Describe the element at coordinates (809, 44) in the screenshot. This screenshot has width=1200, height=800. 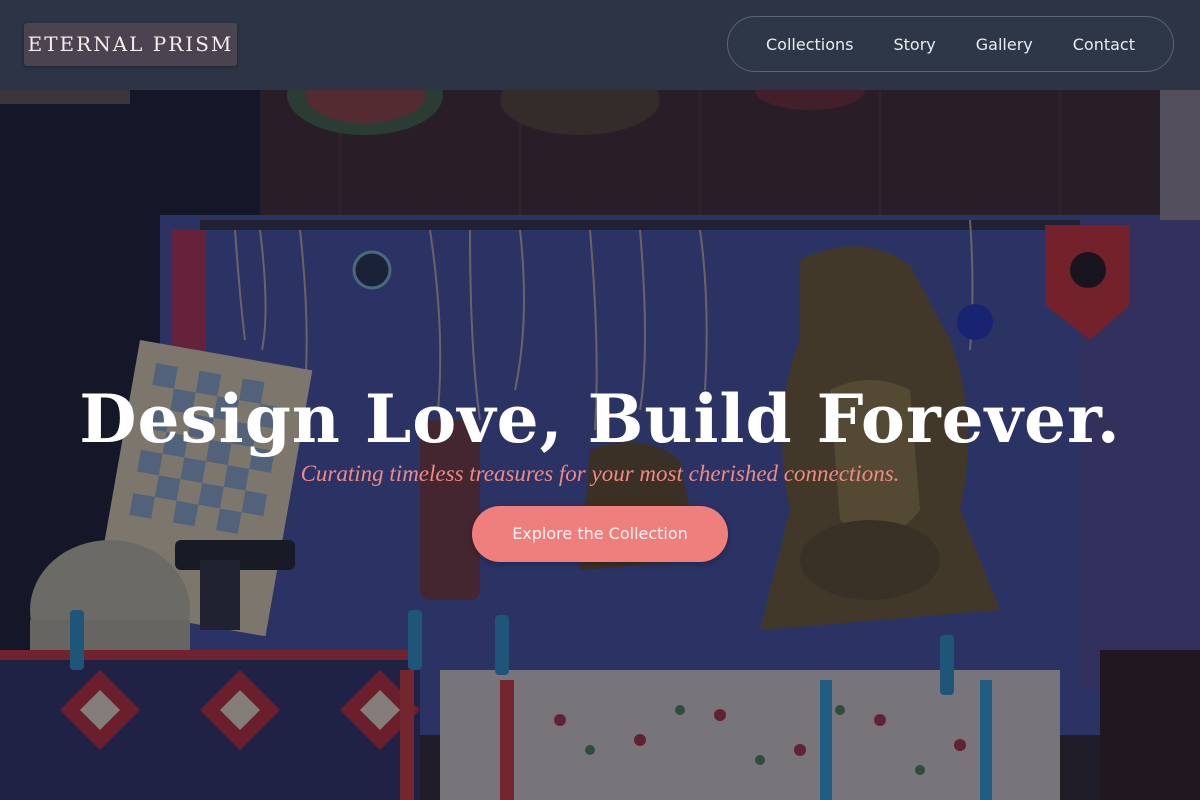
I see `nav-item-collections: Collections` at that location.